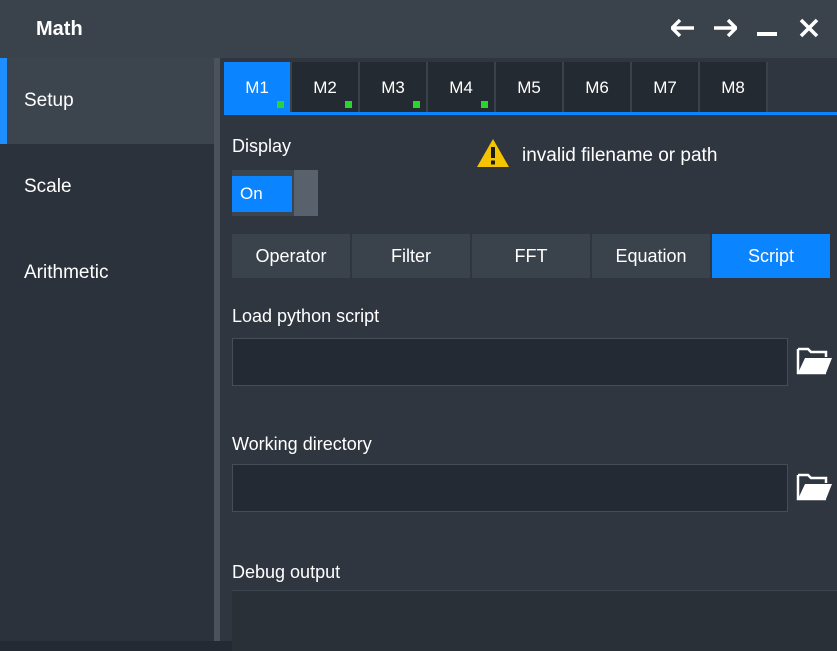  Describe the element at coordinates (262, 146) in the screenshot. I see `display-label: Display` at that location.